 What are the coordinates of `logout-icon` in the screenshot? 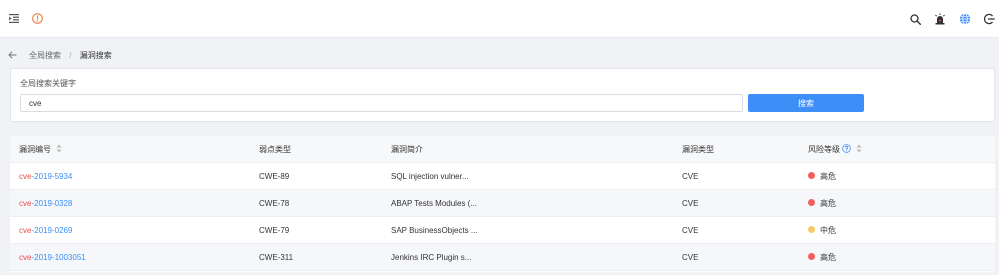 It's located at (989, 19).